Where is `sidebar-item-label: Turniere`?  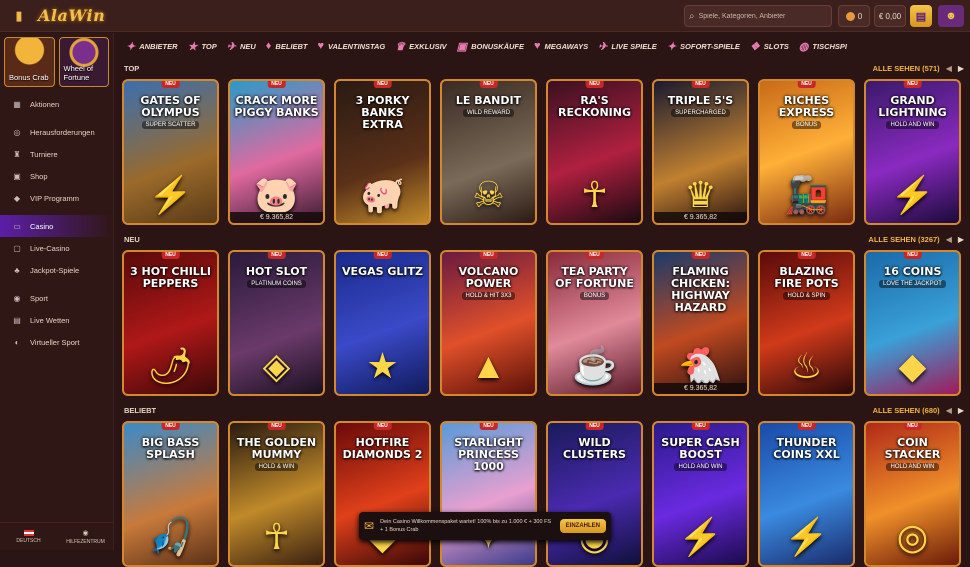
sidebar-item-label: Turniere is located at coordinates (44, 154).